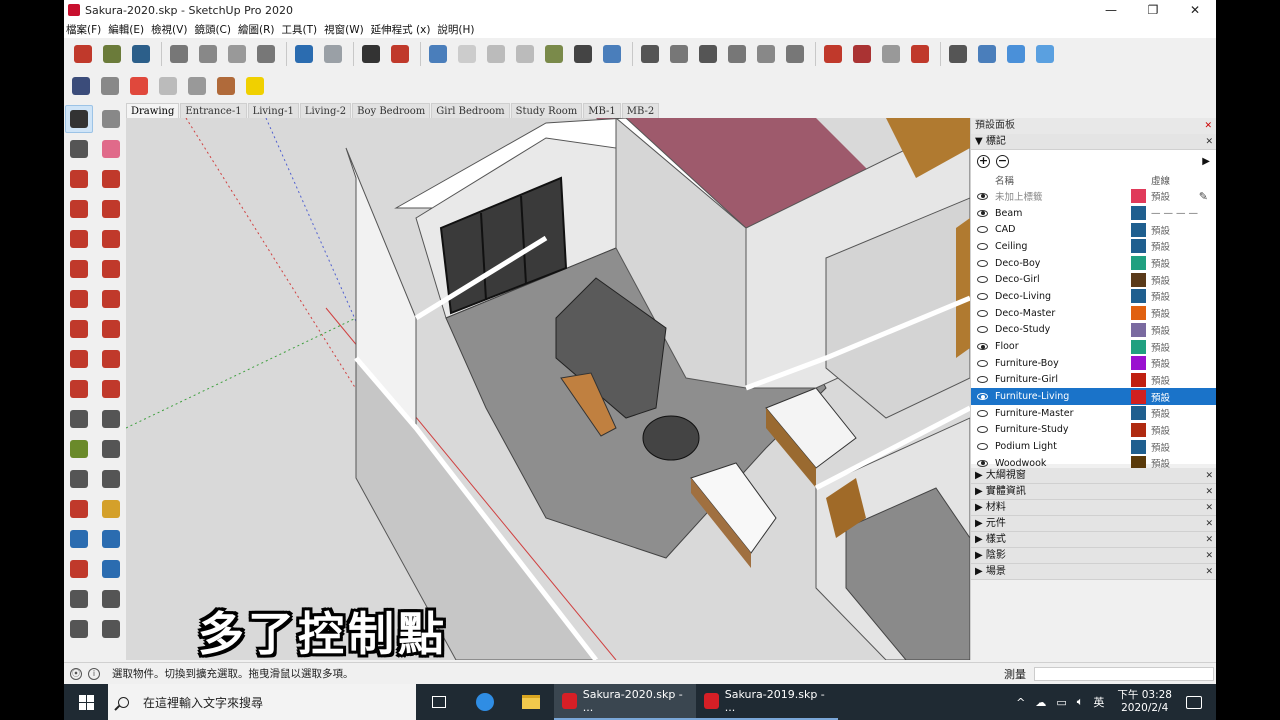  Describe the element at coordinates (1063, 246) in the screenshot. I see `tag-name: Ceiling` at that location.